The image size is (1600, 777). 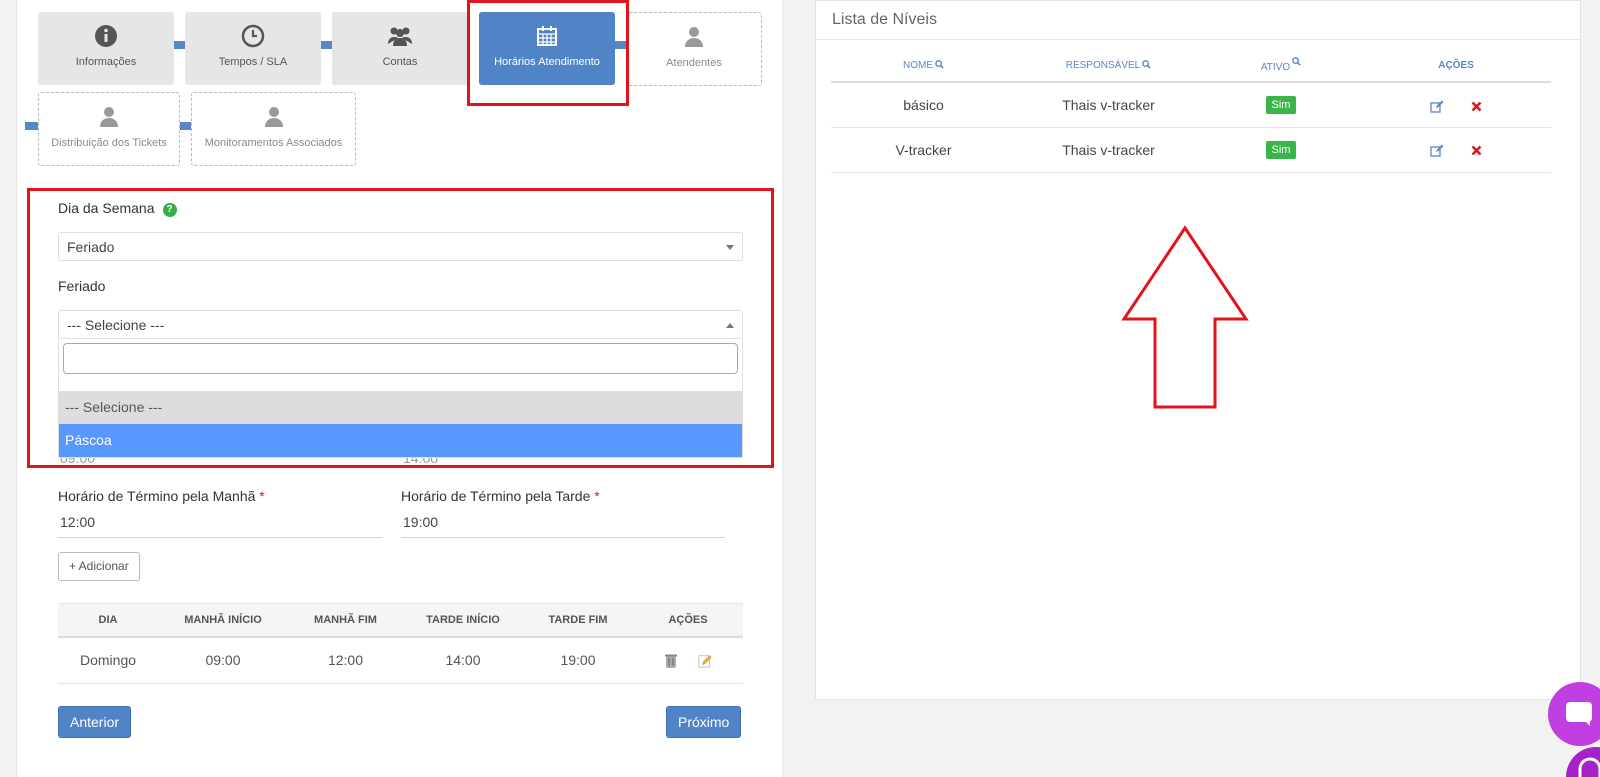 I want to click on panel-title: Lista de Níveis, so click(x=884, y=19).